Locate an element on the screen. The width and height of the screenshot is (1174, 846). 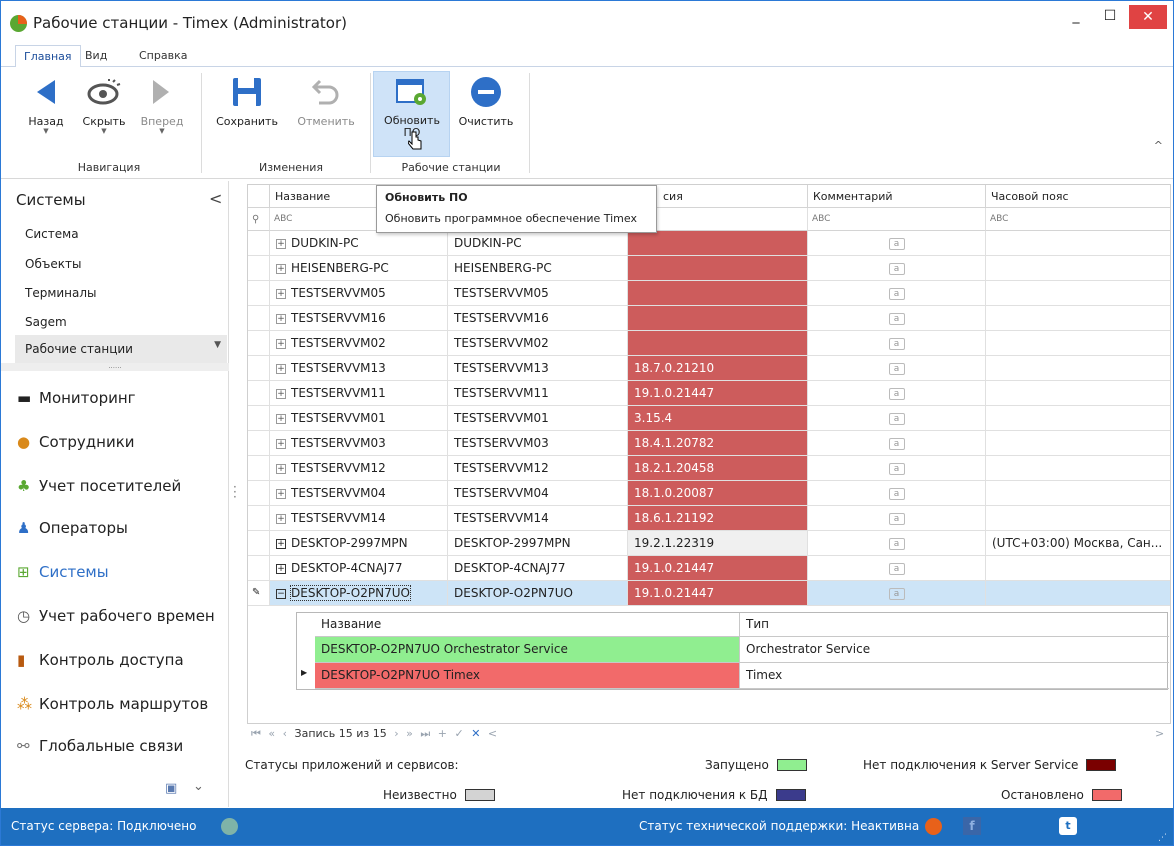
scroll-right-button: > is located at coordinates (1159, 733).